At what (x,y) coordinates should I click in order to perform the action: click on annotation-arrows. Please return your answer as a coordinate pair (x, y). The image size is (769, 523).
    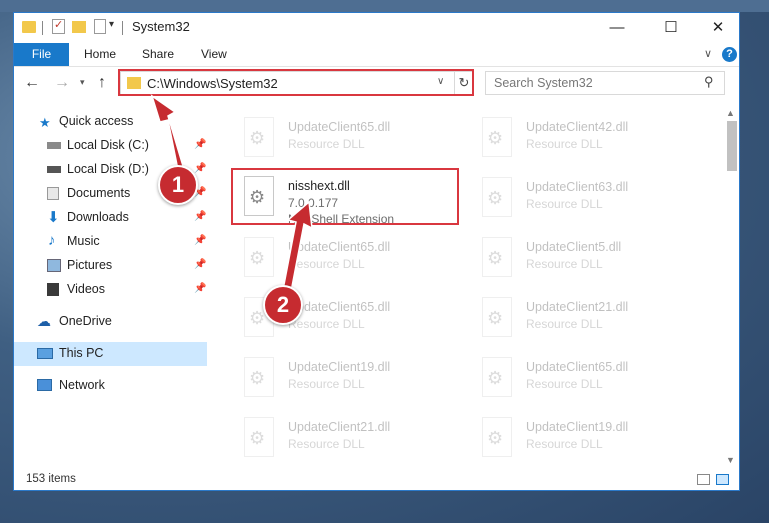
    Looking at the image, I should click on (231, 196).